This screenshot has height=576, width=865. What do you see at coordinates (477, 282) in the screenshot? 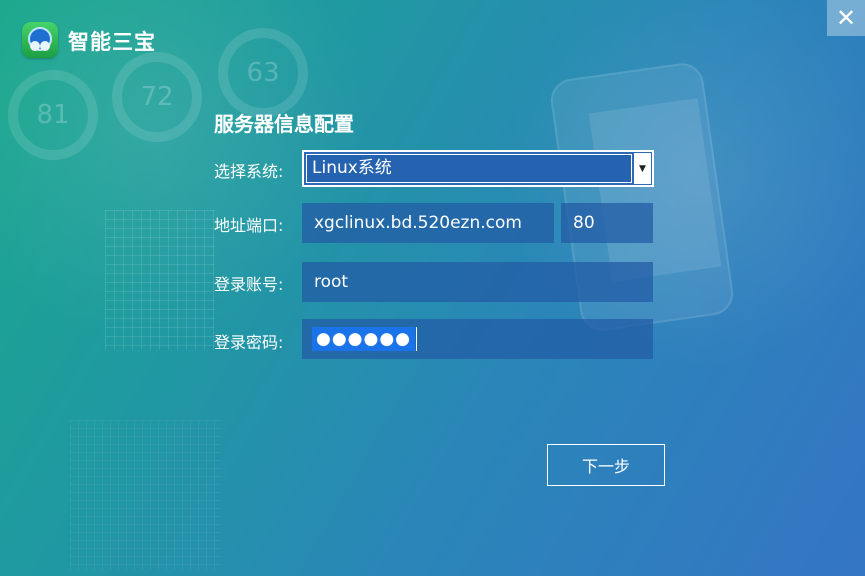
I see `account-input: root` at bounding box center [477, 282].